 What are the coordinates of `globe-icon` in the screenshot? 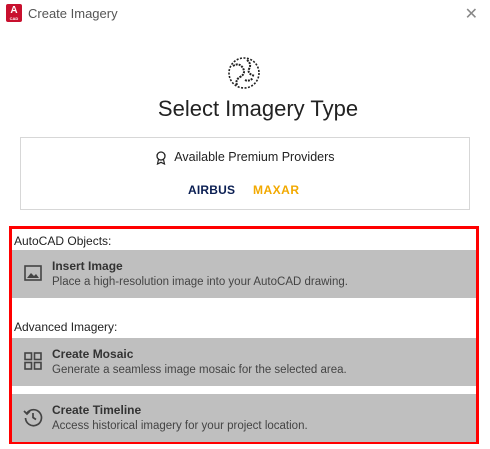 It's located at (244, 73).